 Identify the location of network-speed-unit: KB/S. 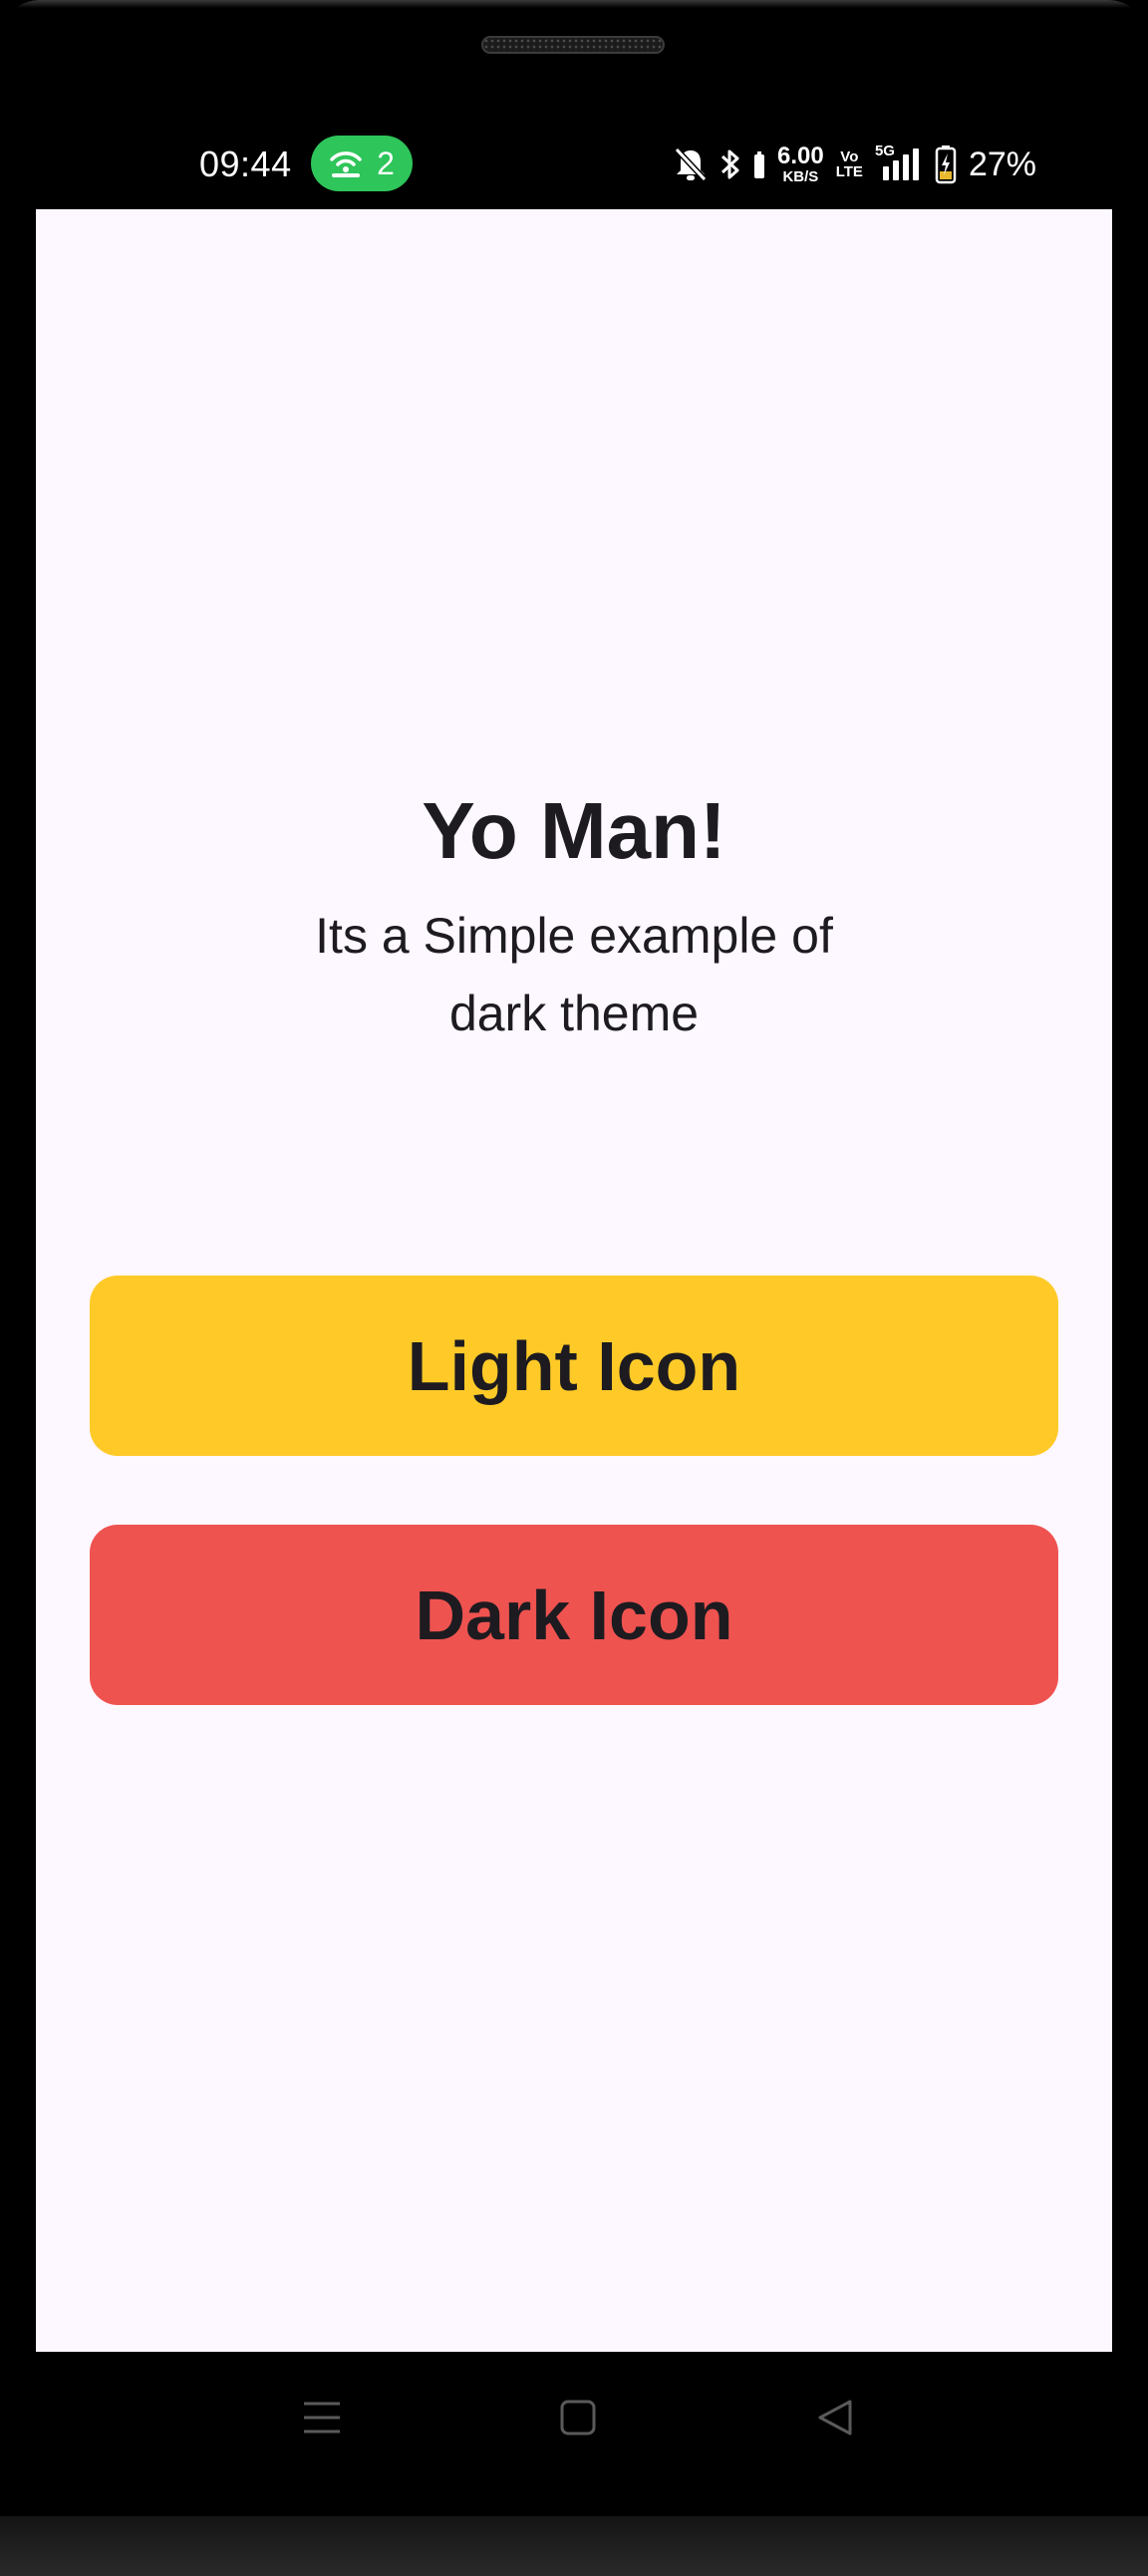
(800, 176).